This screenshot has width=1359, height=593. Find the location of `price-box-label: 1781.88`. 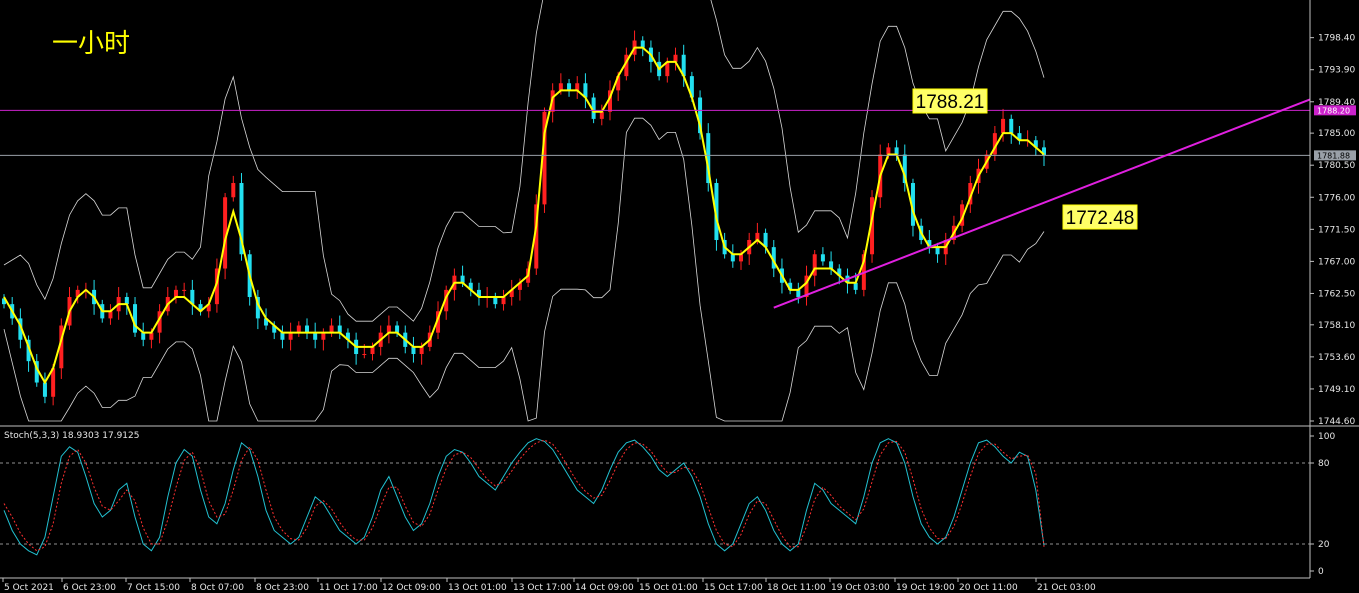

price-box-label: 1781.88 is located at coordinates (1333, 155).